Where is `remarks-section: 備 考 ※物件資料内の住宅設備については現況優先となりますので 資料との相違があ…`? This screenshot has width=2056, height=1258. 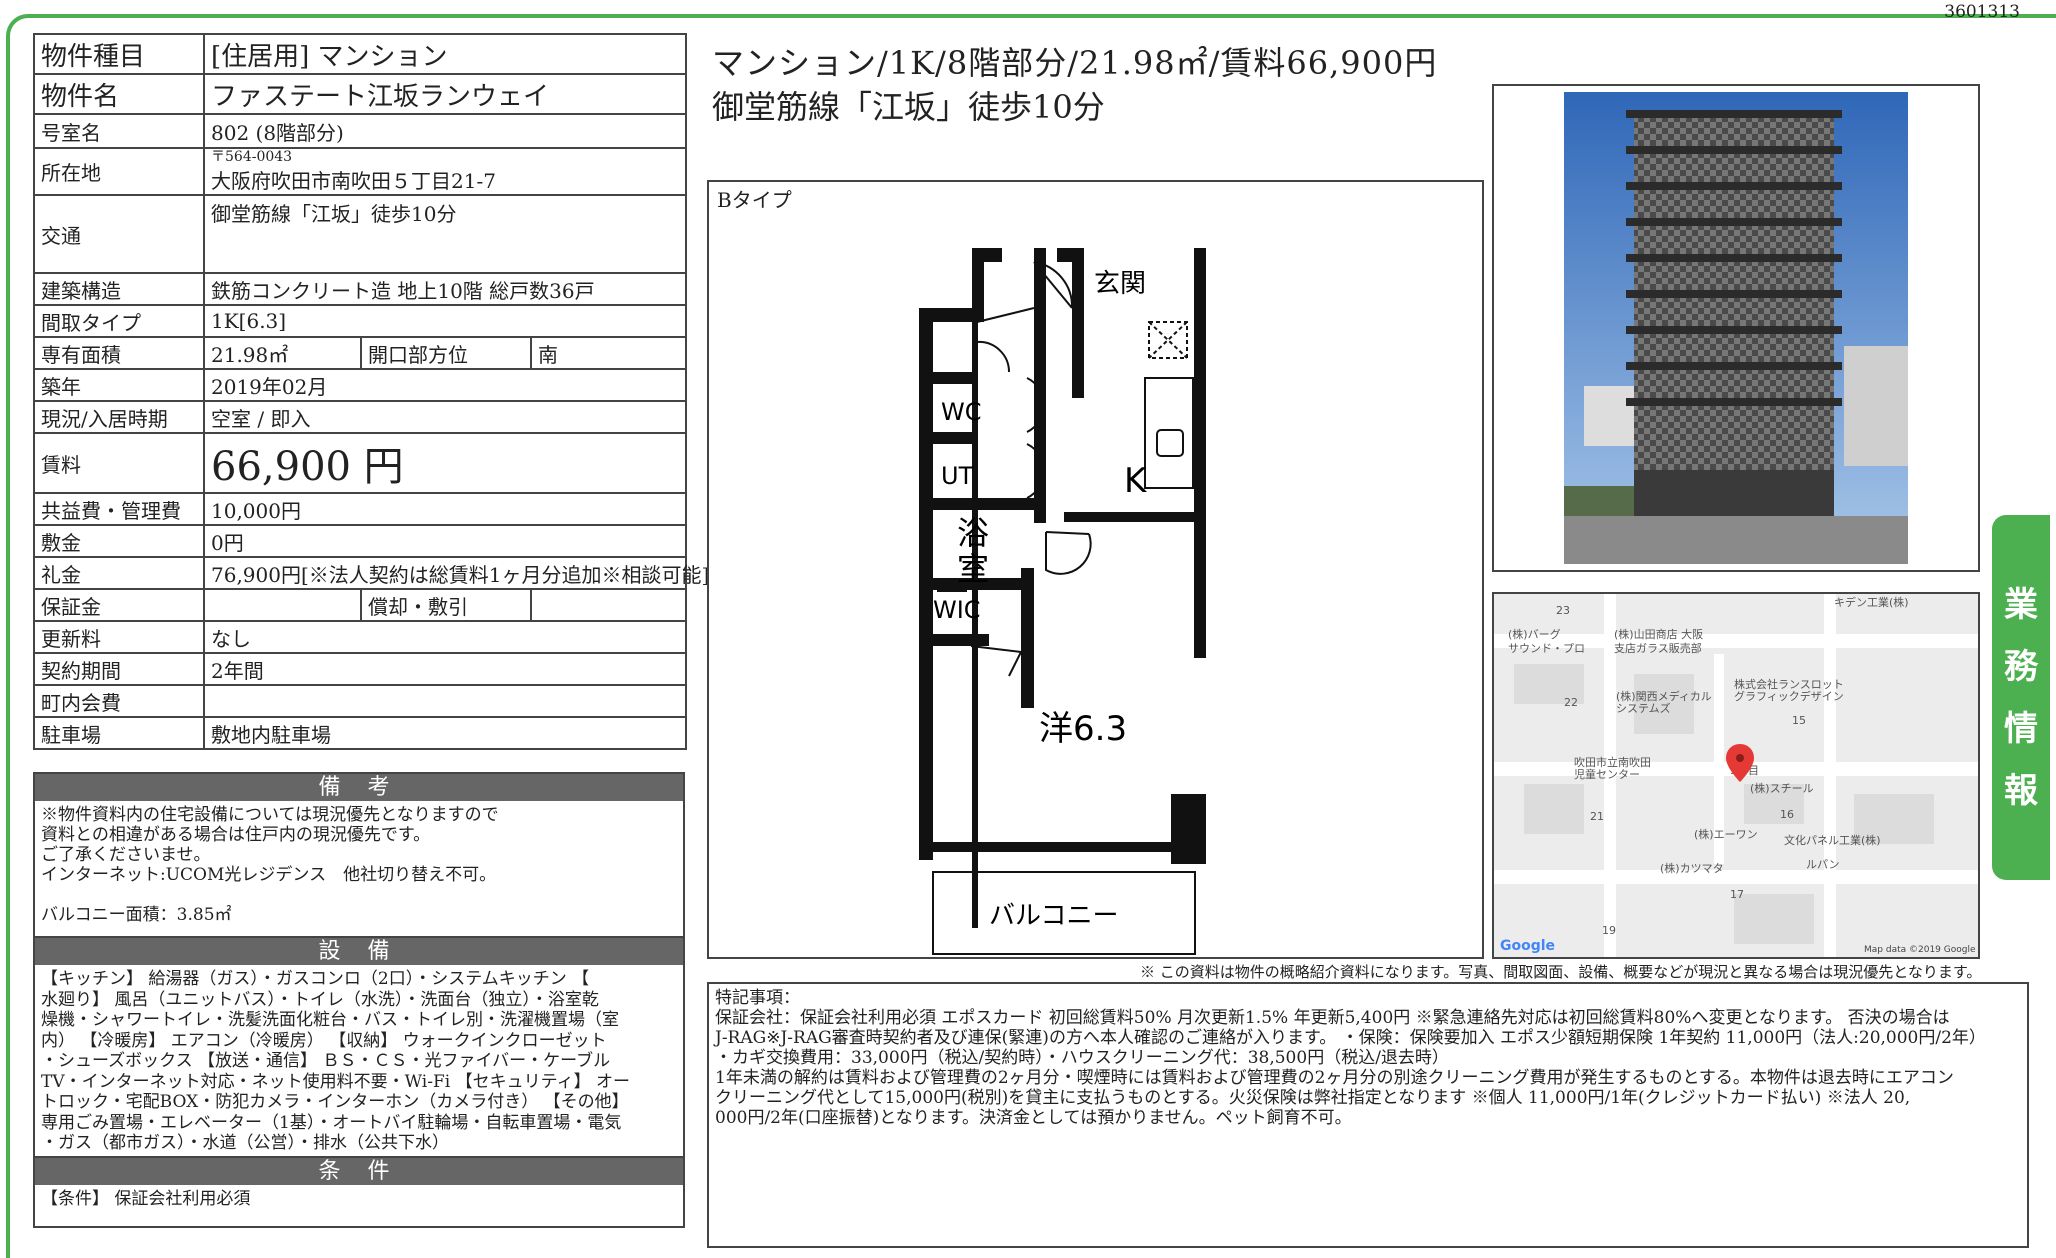 remarks-section: 備 考 ※物件資料内の住宅設備については現況優先となりますので 資料との相違があ… is located at coordinates (359, 855).